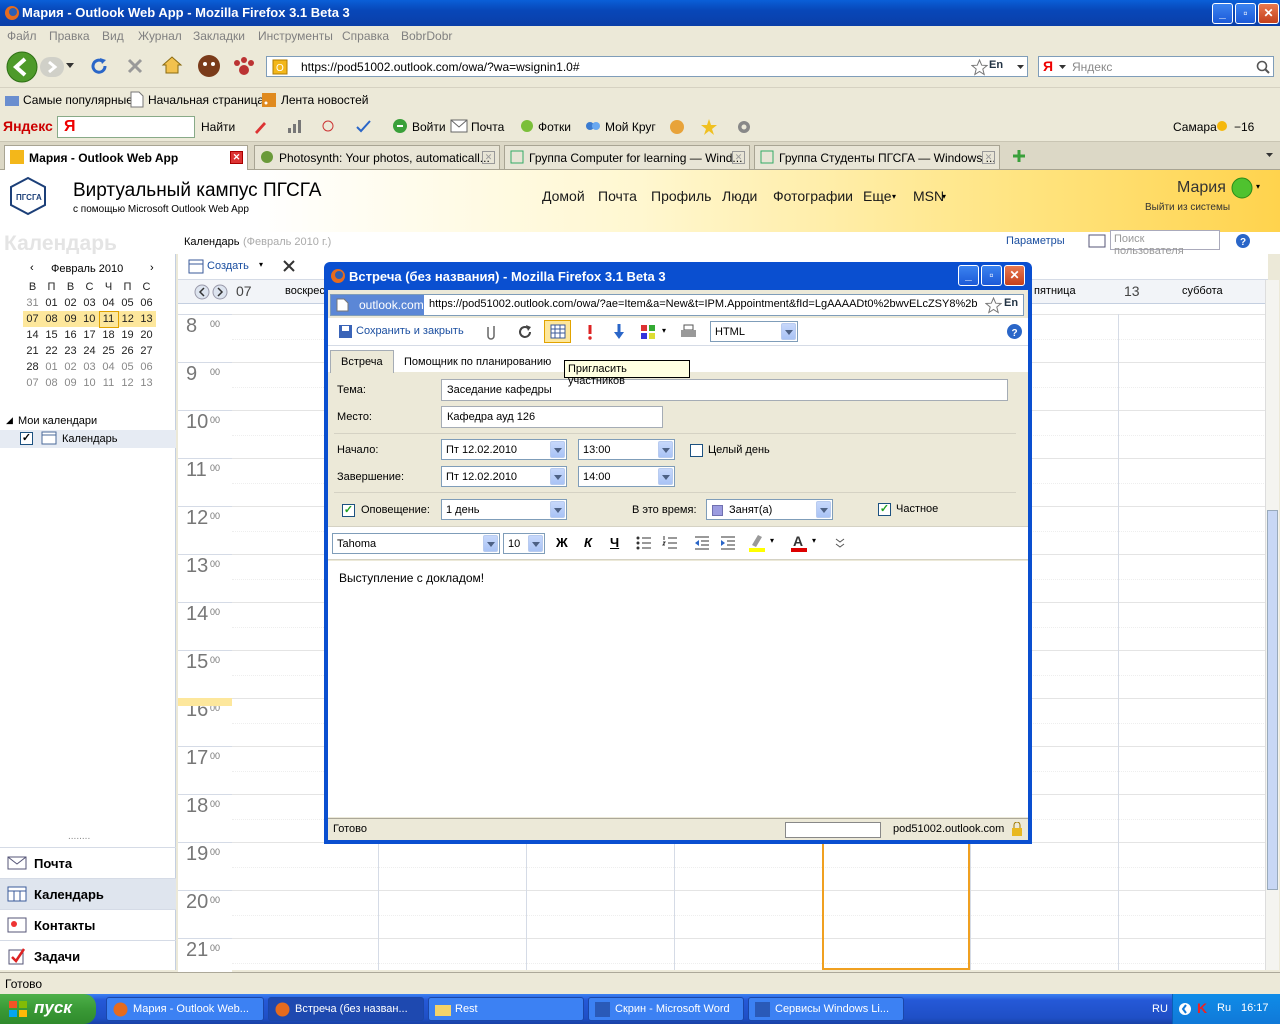 This screenshot has height=1024, width=1280. What do you see at coordinates (527, 126) in the screenshot?
I see `photos-icon` at bounding box center [527, 126].